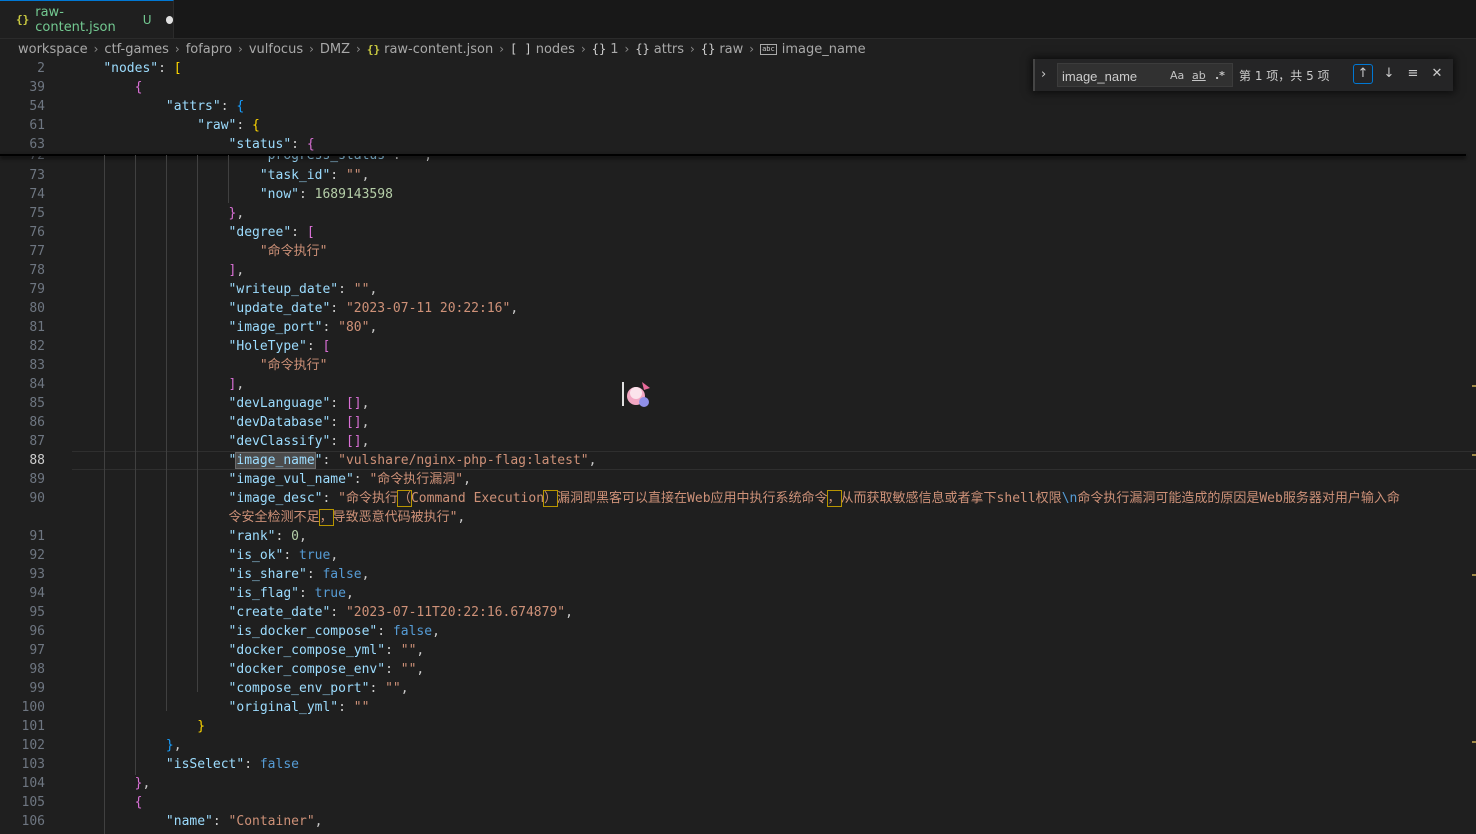 This screenshot has width=1476, height=834. Describe the element at coordinates (738, 232) in the screenshot. I see `code-line: 76 "degree": [` at that location.